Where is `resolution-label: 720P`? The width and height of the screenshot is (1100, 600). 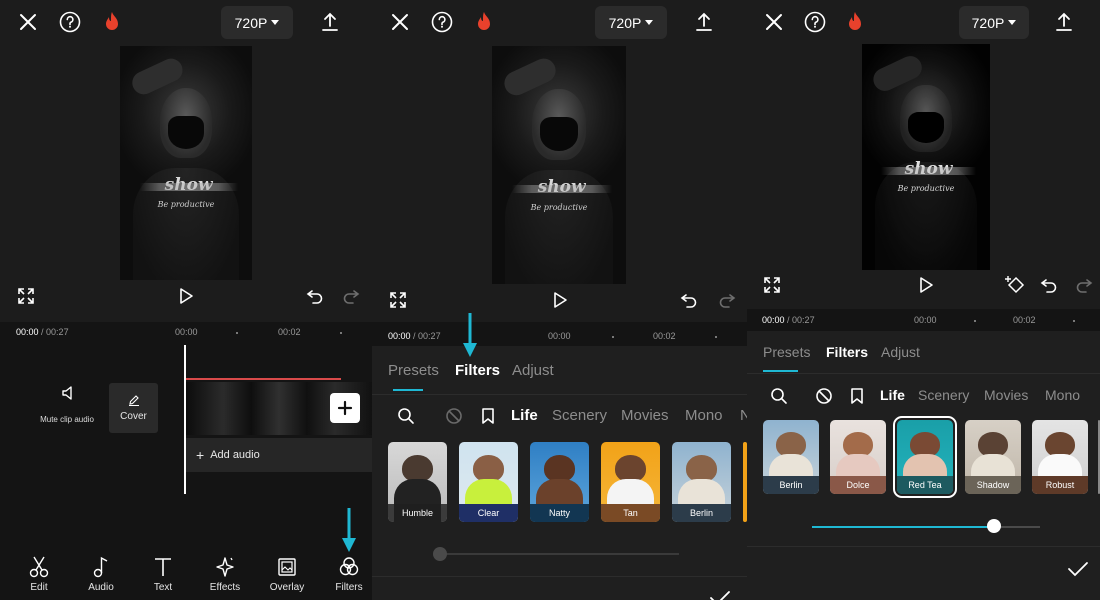
resolution-label: 720P is located at coordinates (251, 22).